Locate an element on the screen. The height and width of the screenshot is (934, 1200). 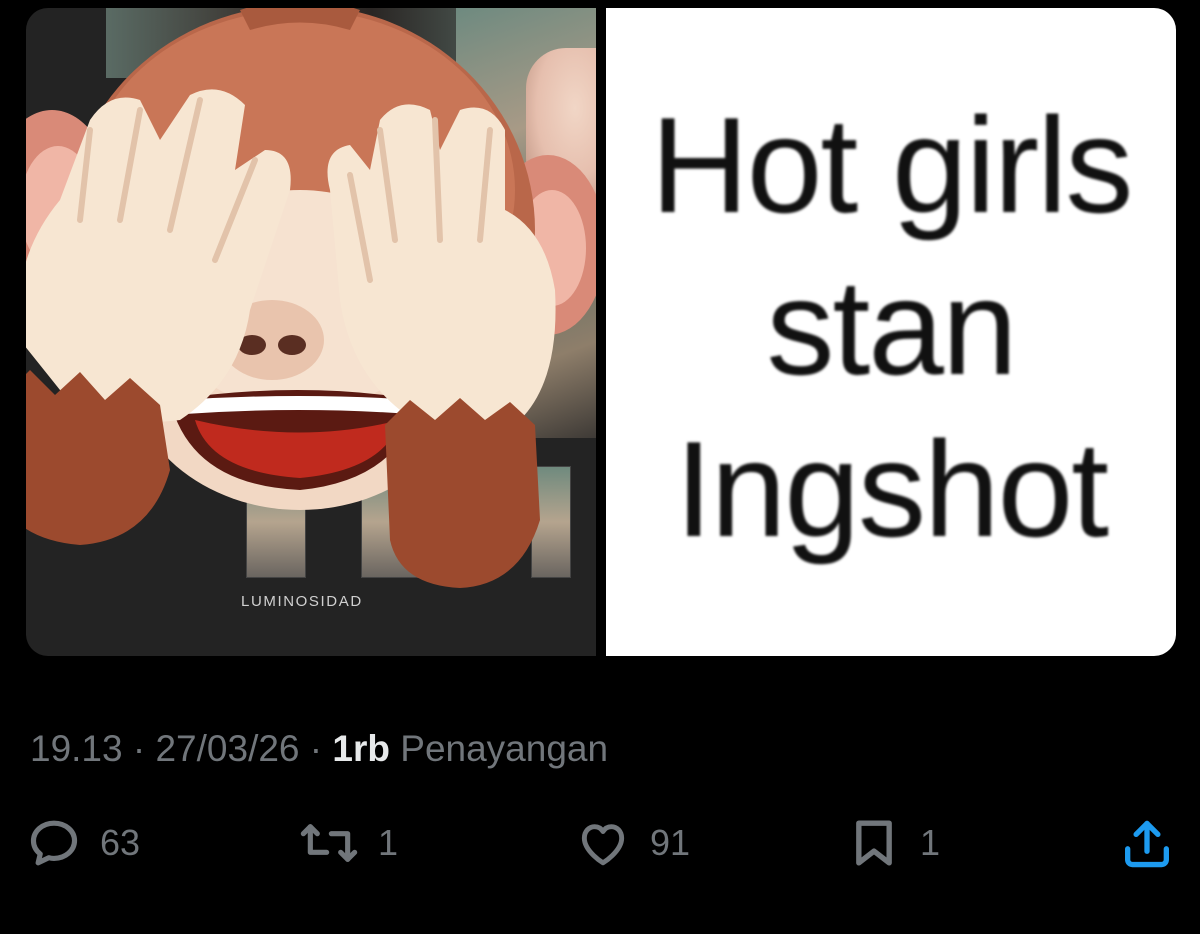
repost-button: 1 is located at coordinates (348, 843).